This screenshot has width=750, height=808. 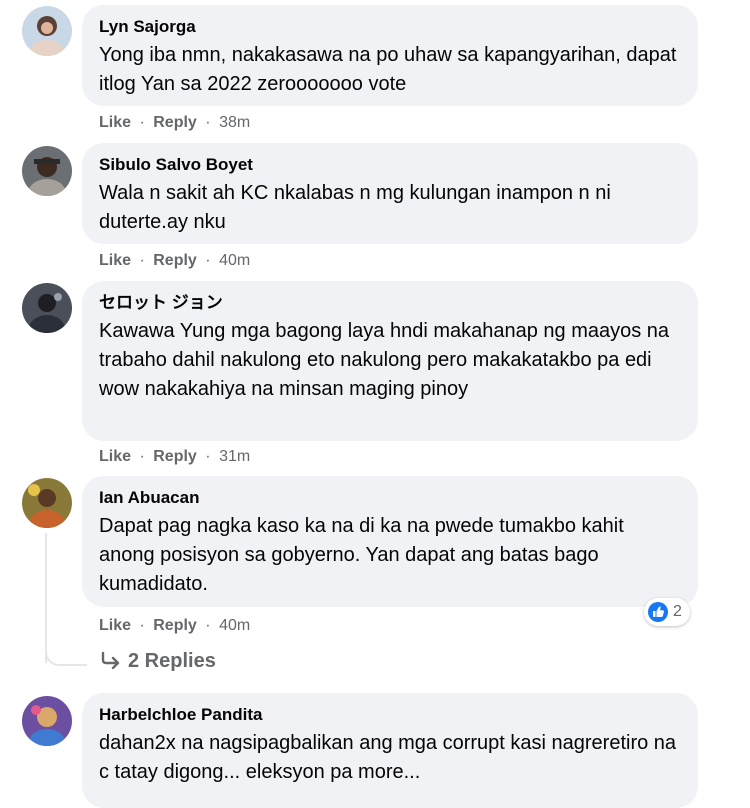 I want to click on view-replies-button: 2 Replies, so click(x=158, y=661).